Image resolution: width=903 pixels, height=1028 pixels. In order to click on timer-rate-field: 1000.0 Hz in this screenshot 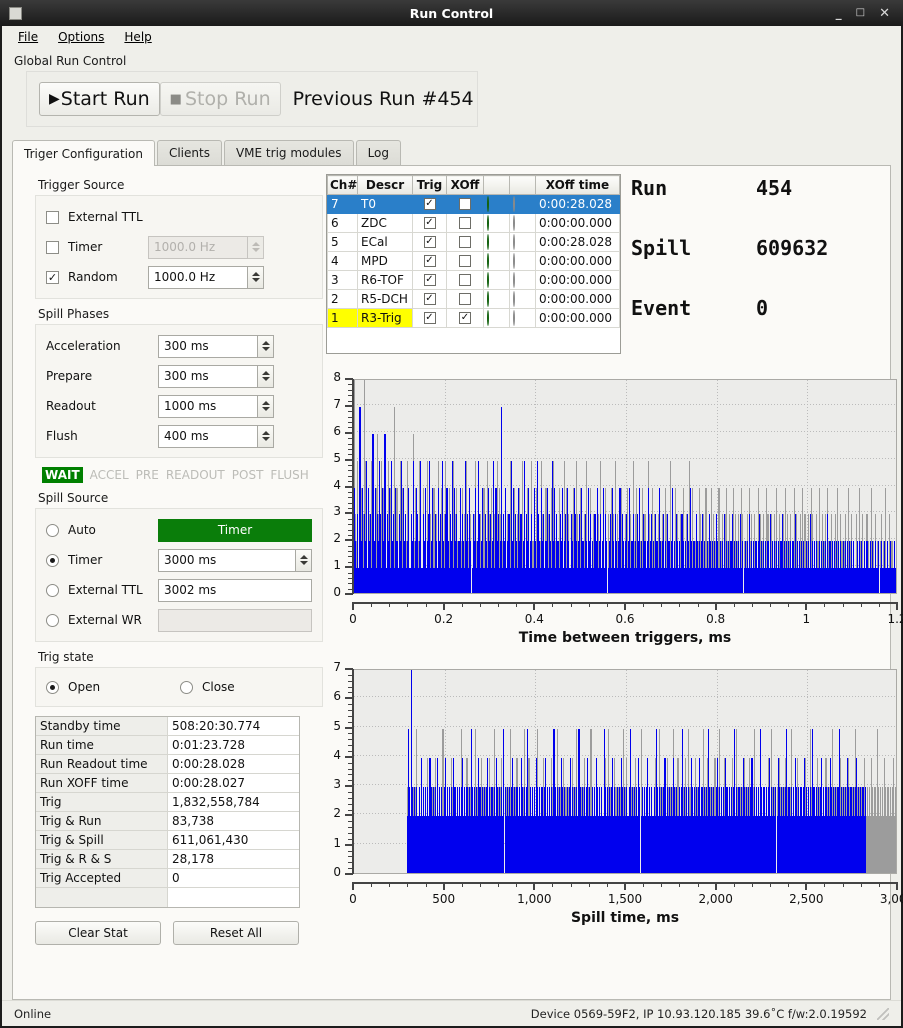, I will do `click(198, 247)`.